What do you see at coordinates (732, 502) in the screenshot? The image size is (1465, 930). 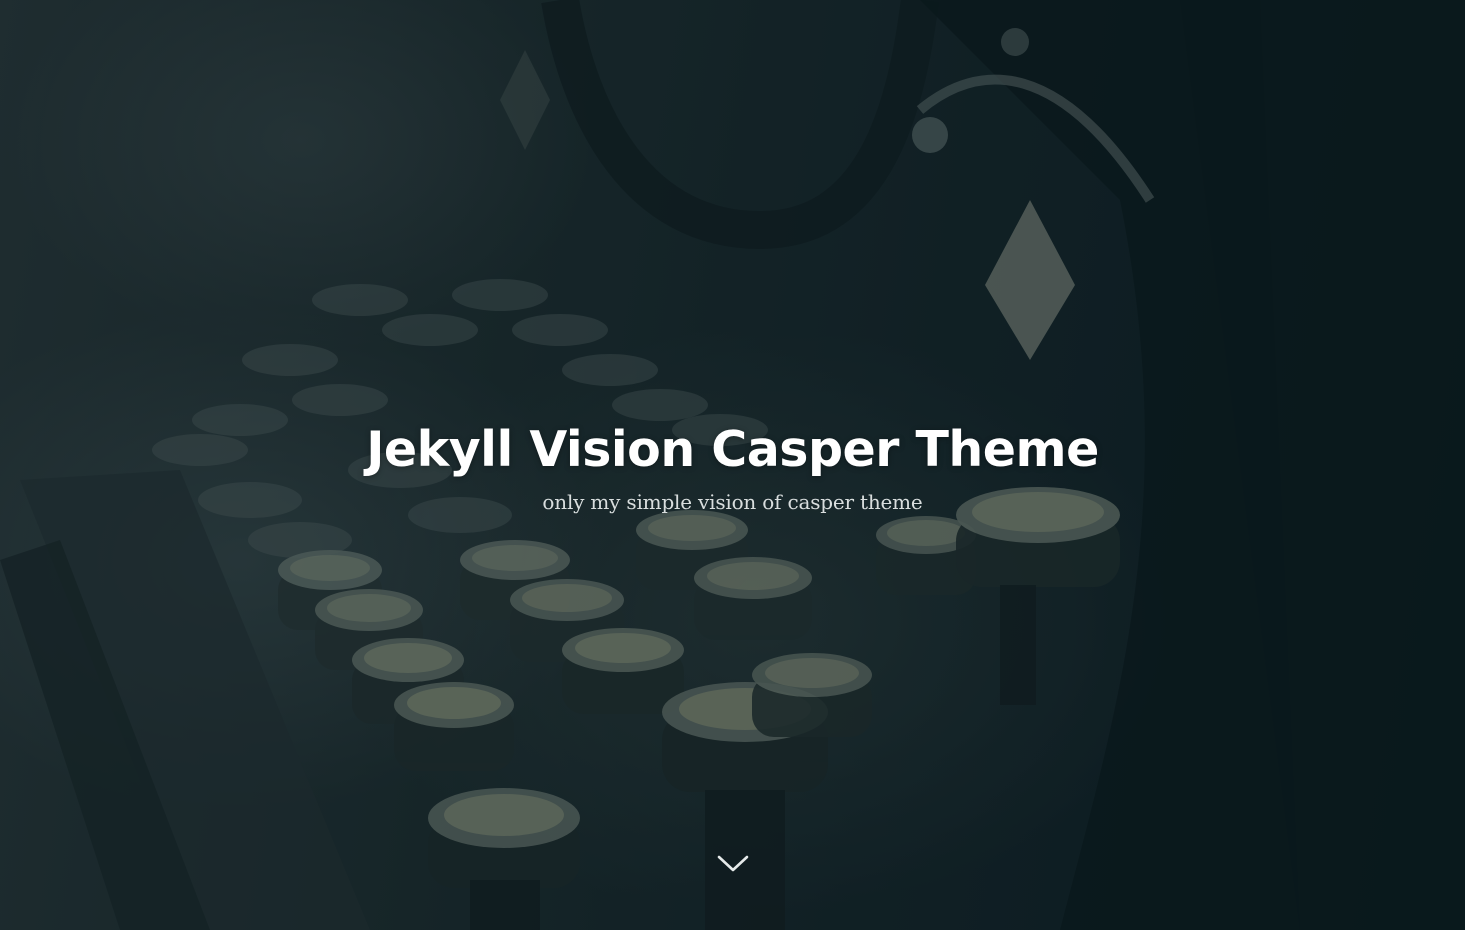 I see `site-description: only my simple vision of casper theme` at bounding box center [732, 502].